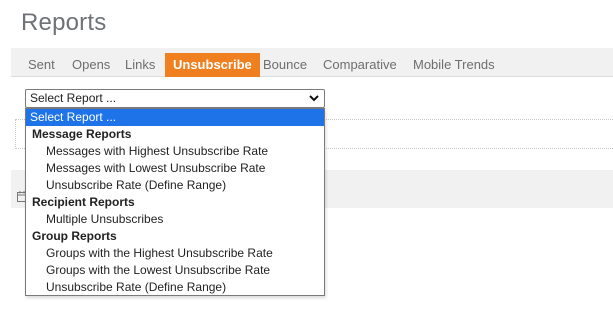  What do you see at coordinates (64, 22) in the screenshot?
I see `page-title: Reports` at bounding box center [64, 22].